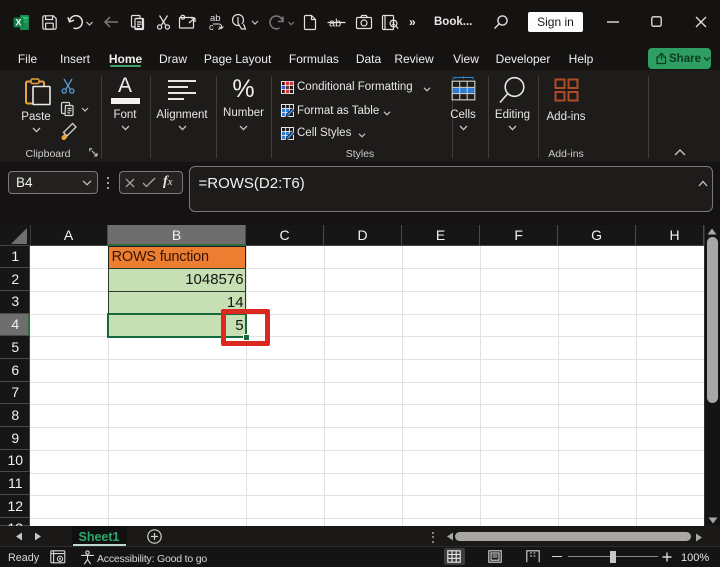 The height and width of the screenshot is (567, 720). Describe the element at coordinates (18, 22) in the screenshot. I see `svg-text: X` at that location.